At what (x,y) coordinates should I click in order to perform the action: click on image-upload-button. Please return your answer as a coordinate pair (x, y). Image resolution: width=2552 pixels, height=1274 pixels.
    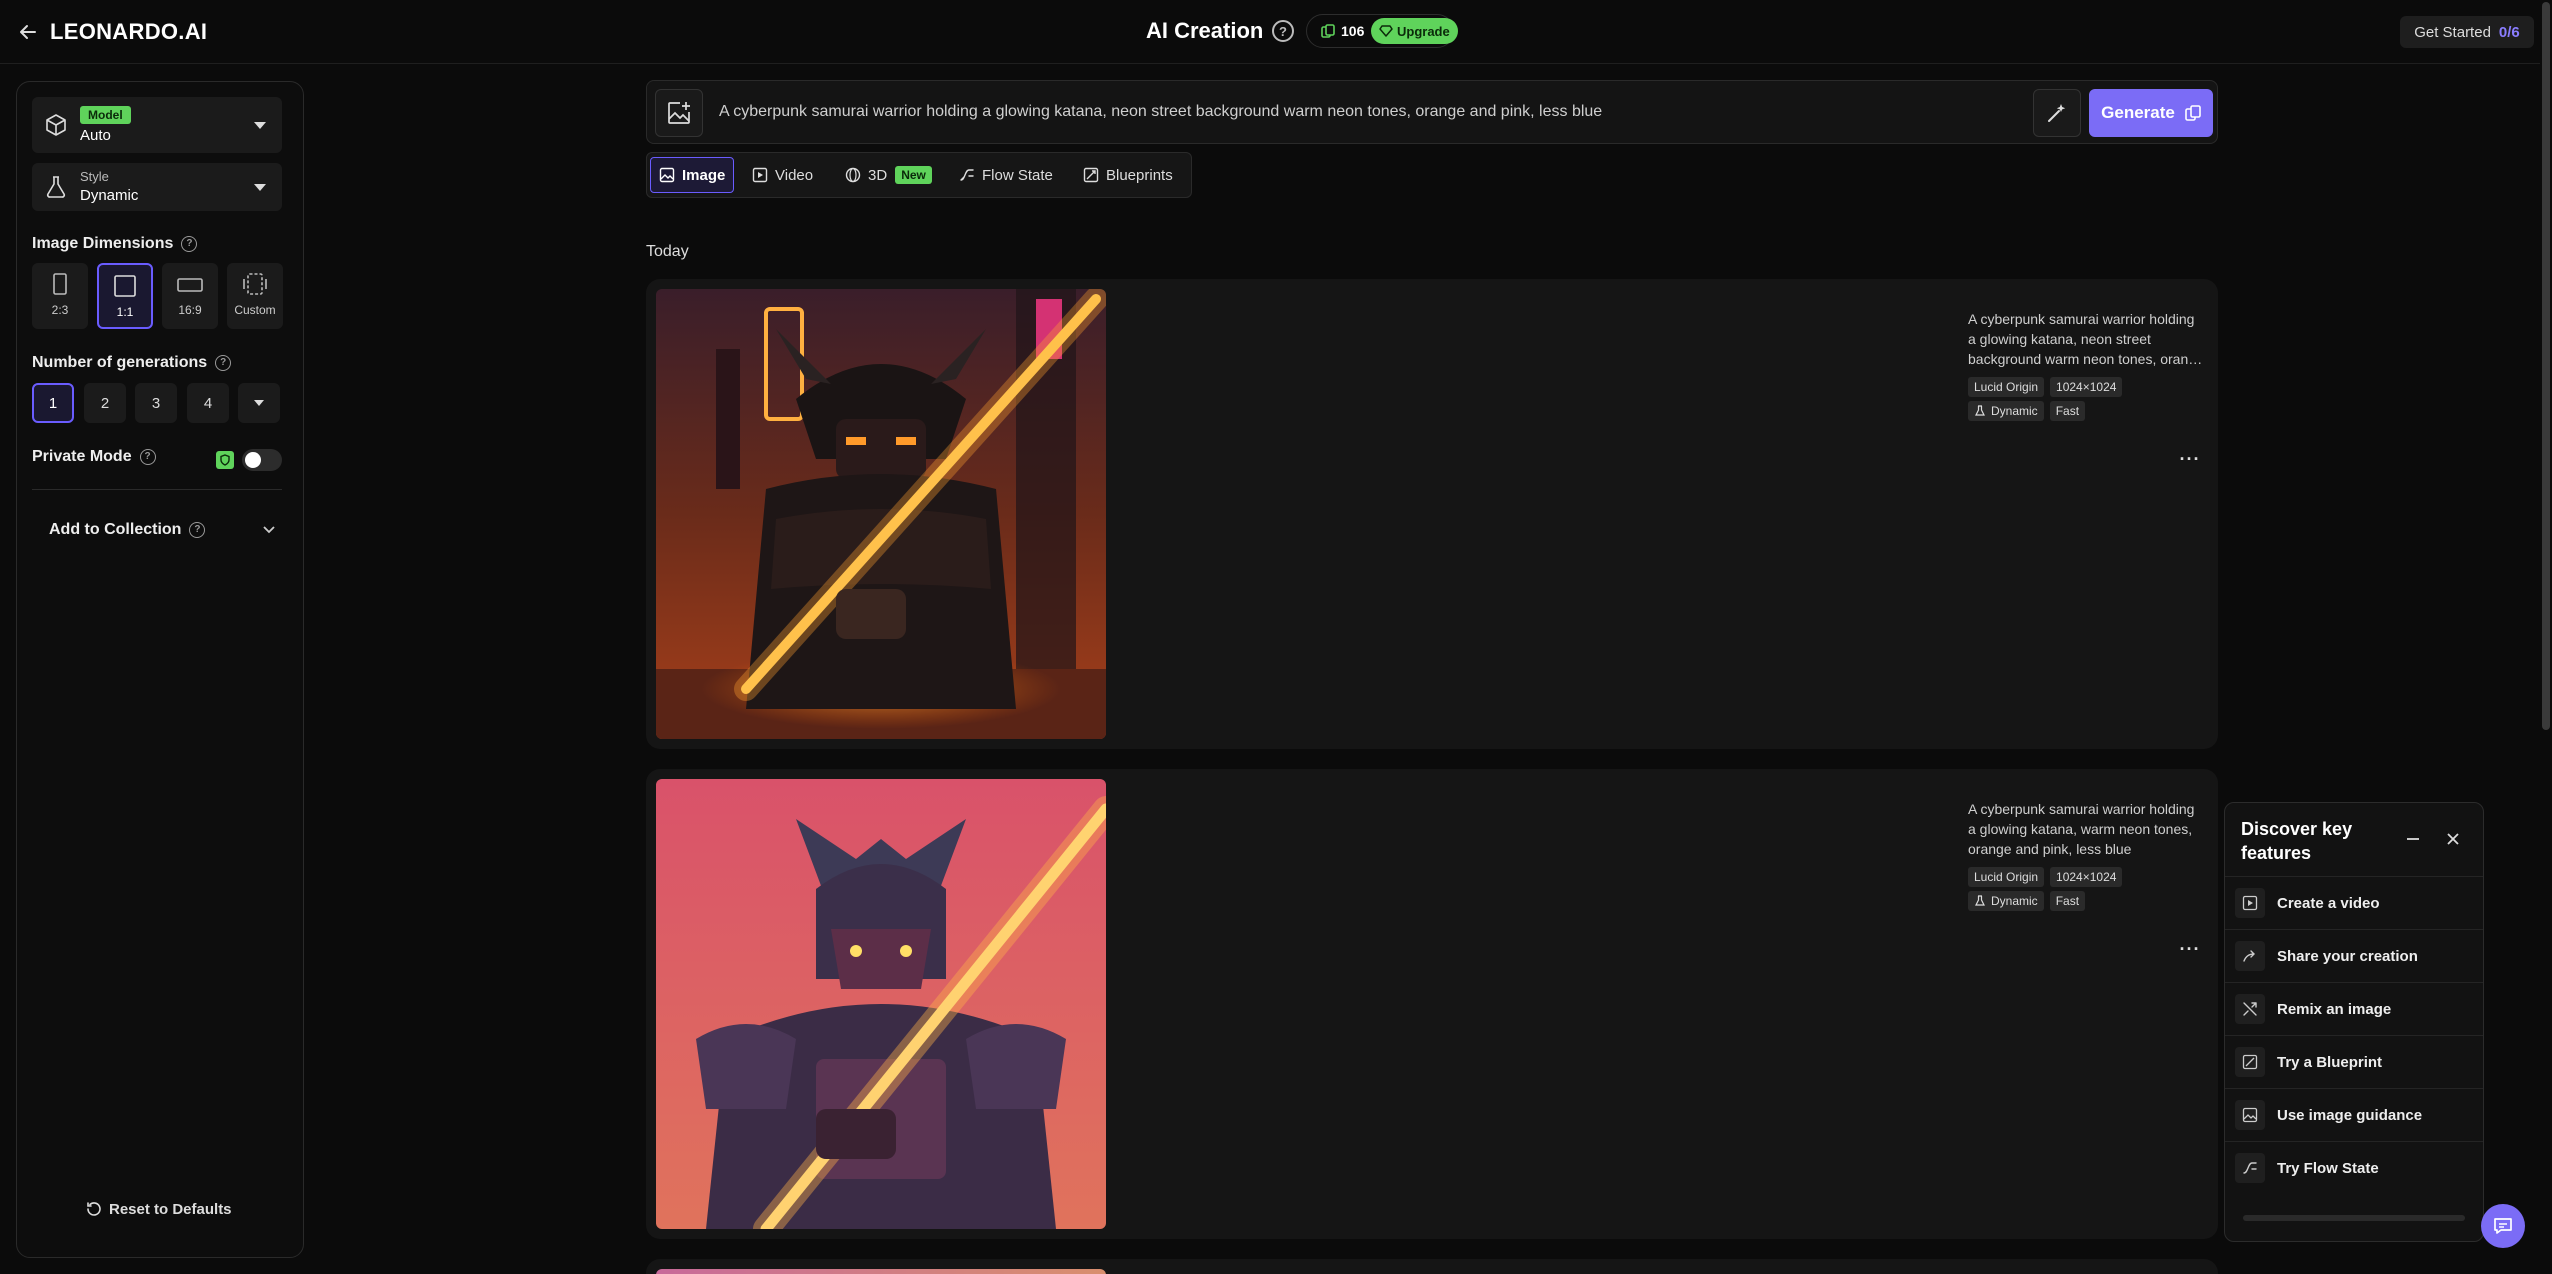
    Looking at the image, I should click on (679, 113).